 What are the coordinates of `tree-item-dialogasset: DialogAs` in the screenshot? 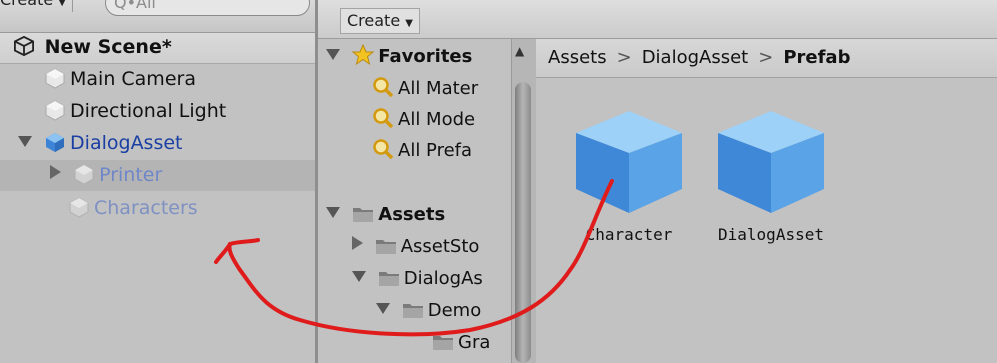 It's located at (417, 279).